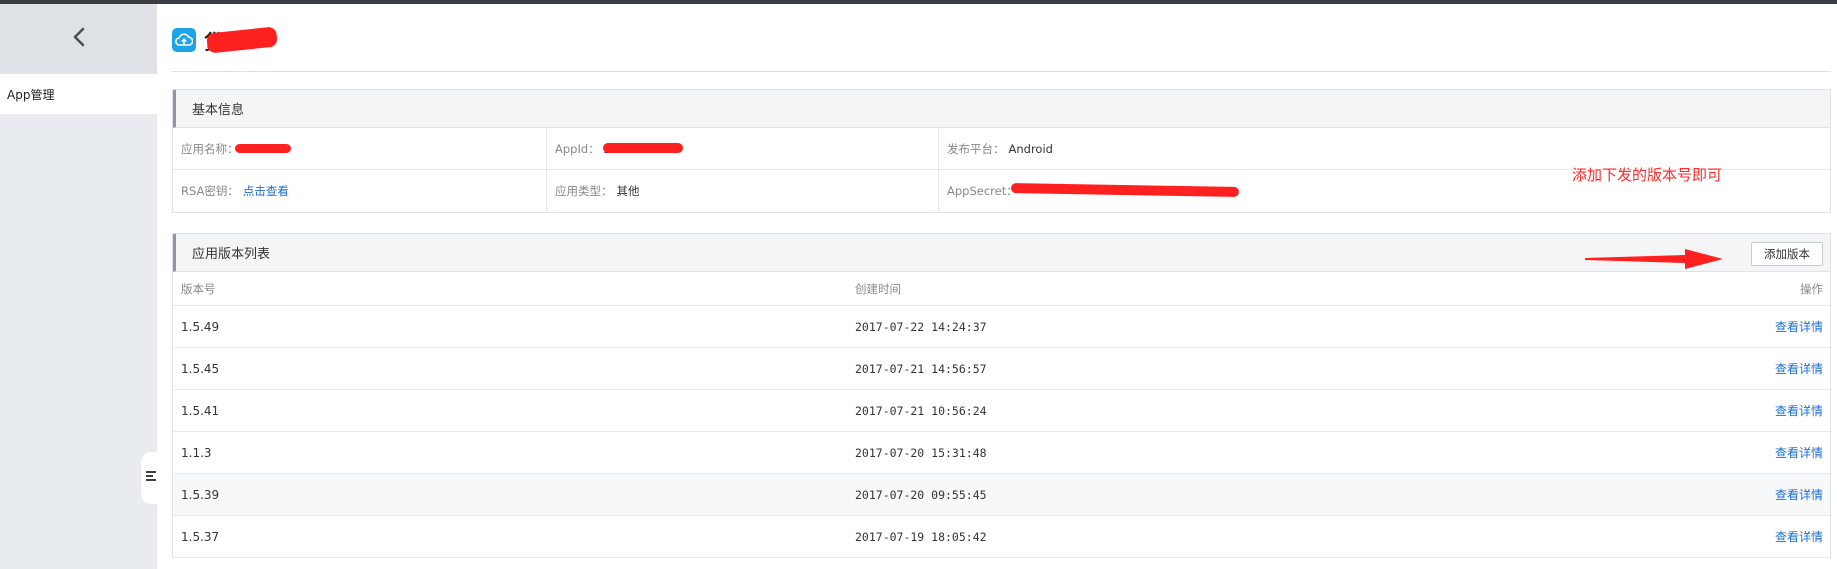  What do you see at coordinates (921, 536) in the screenshot?
I see `created-cell: 2017-07-19 18:05:42` at bounding box center [921, 536].